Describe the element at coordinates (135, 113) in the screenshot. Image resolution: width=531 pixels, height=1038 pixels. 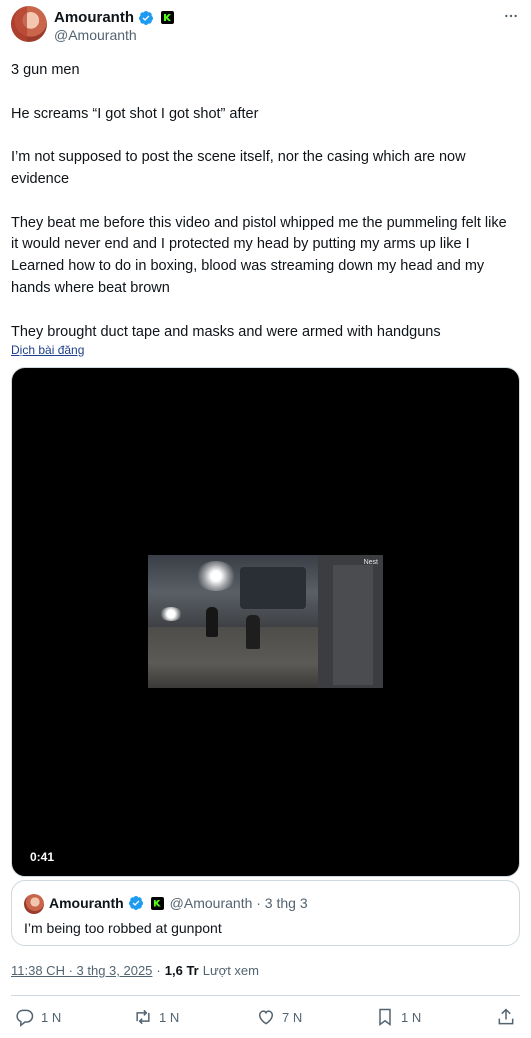
I see `tweet-paragraph: He screams “I got shot I got shot” after` at that location.